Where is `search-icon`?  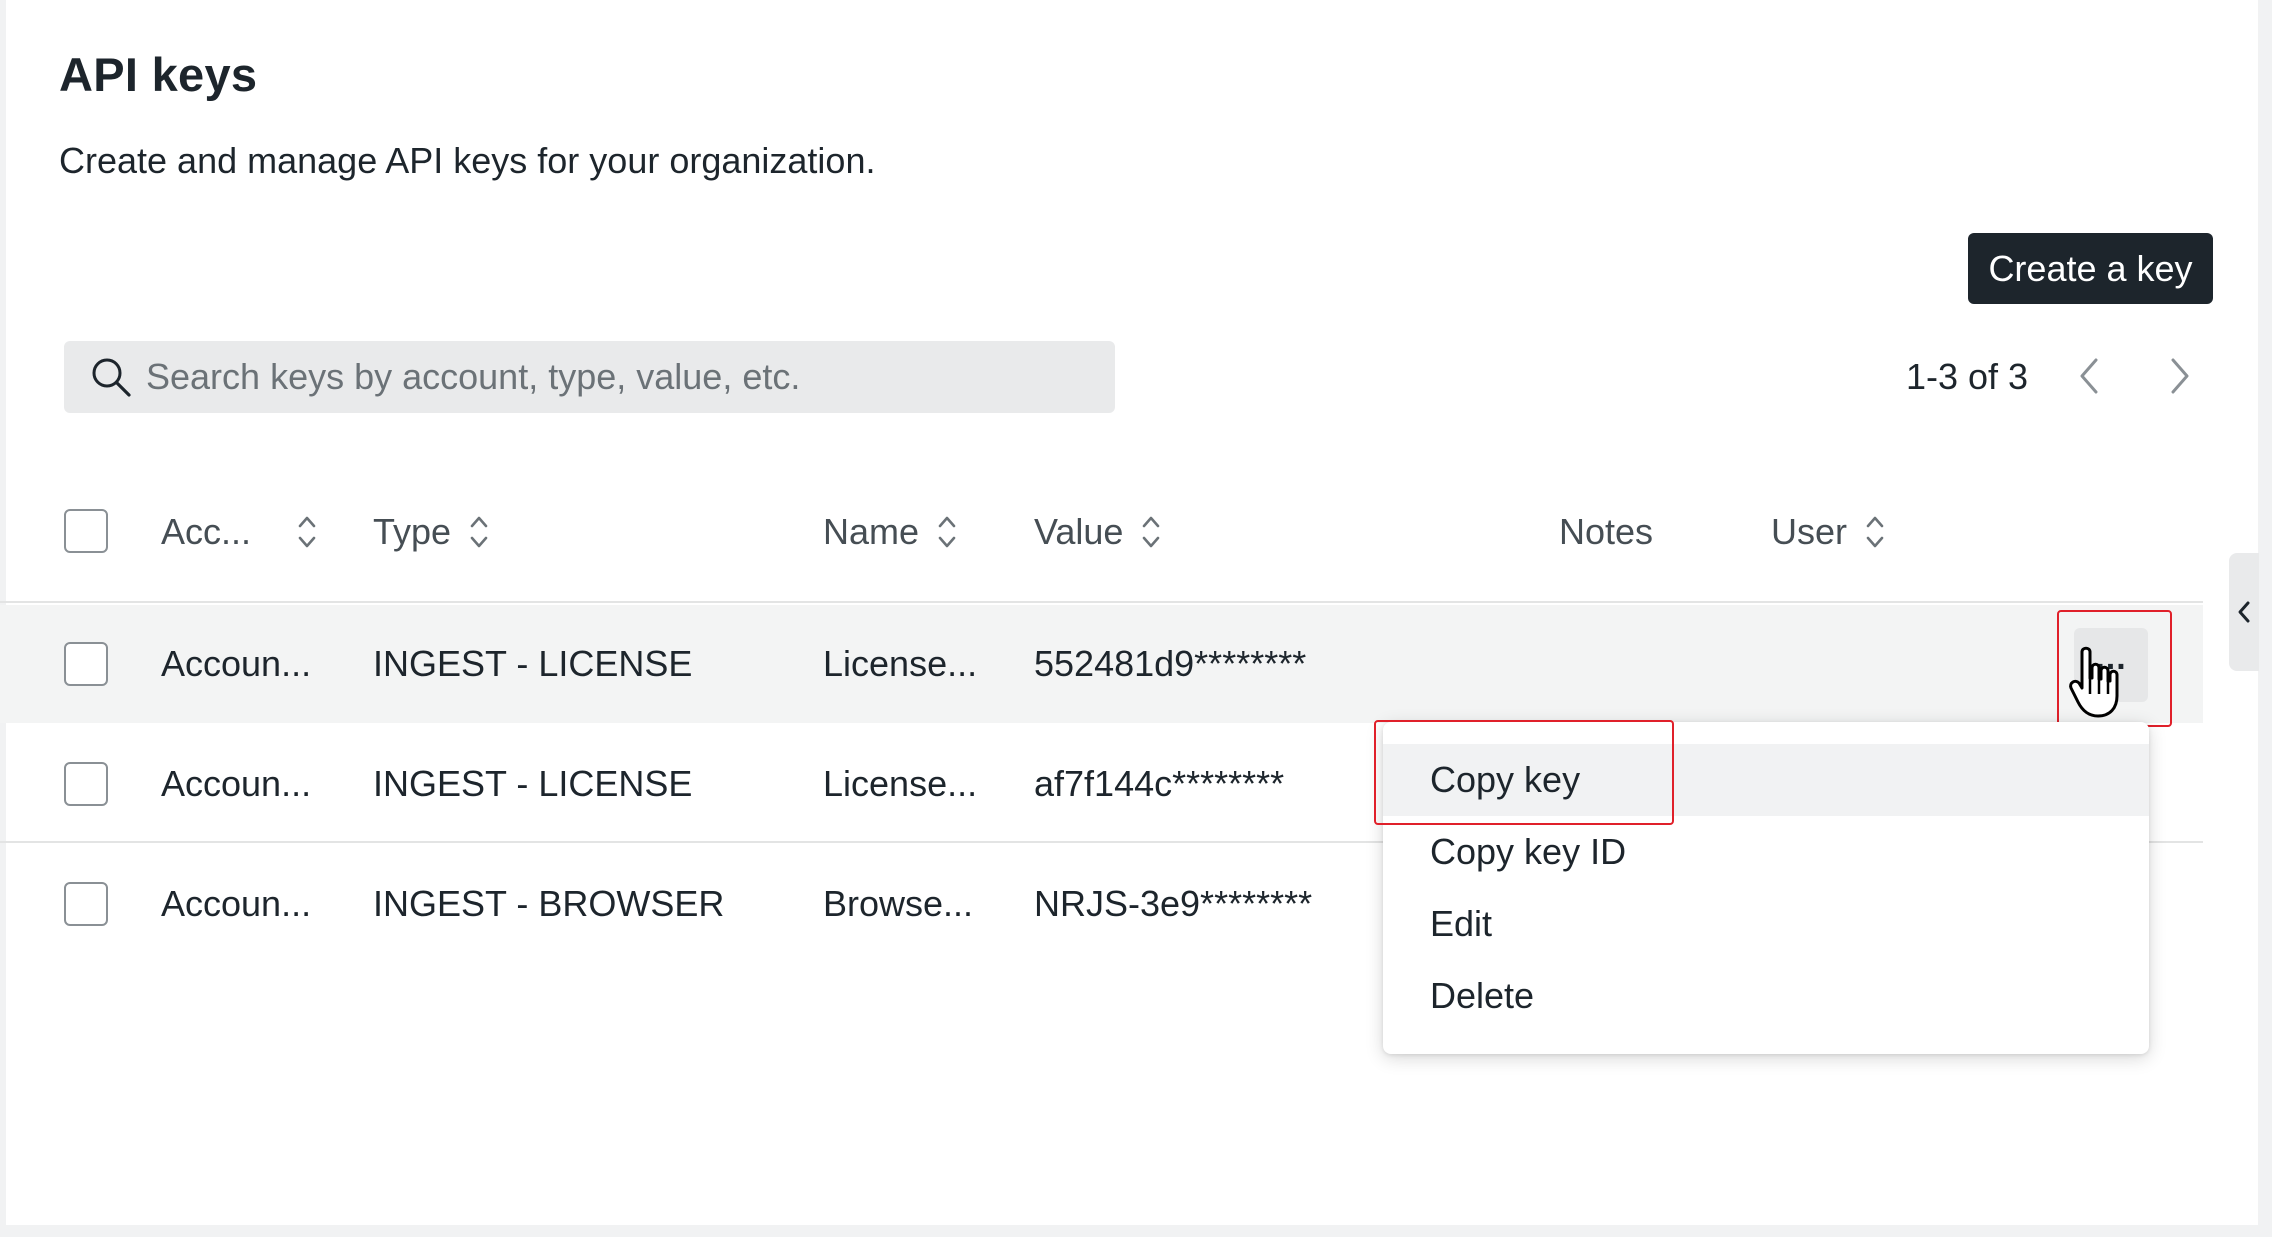
search-icon is located at coordinates (111, 377).